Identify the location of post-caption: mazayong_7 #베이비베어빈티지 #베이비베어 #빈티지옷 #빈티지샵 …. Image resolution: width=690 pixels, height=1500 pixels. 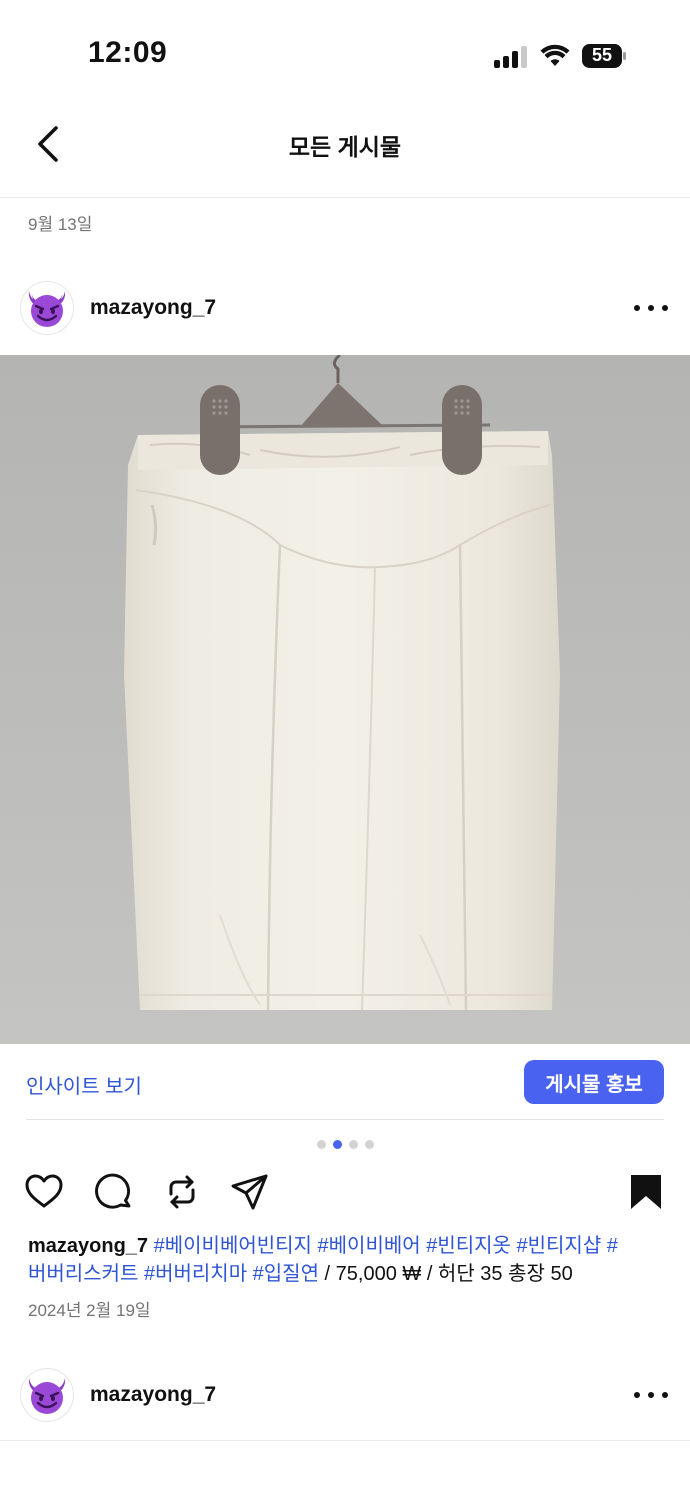
(348, 1260).